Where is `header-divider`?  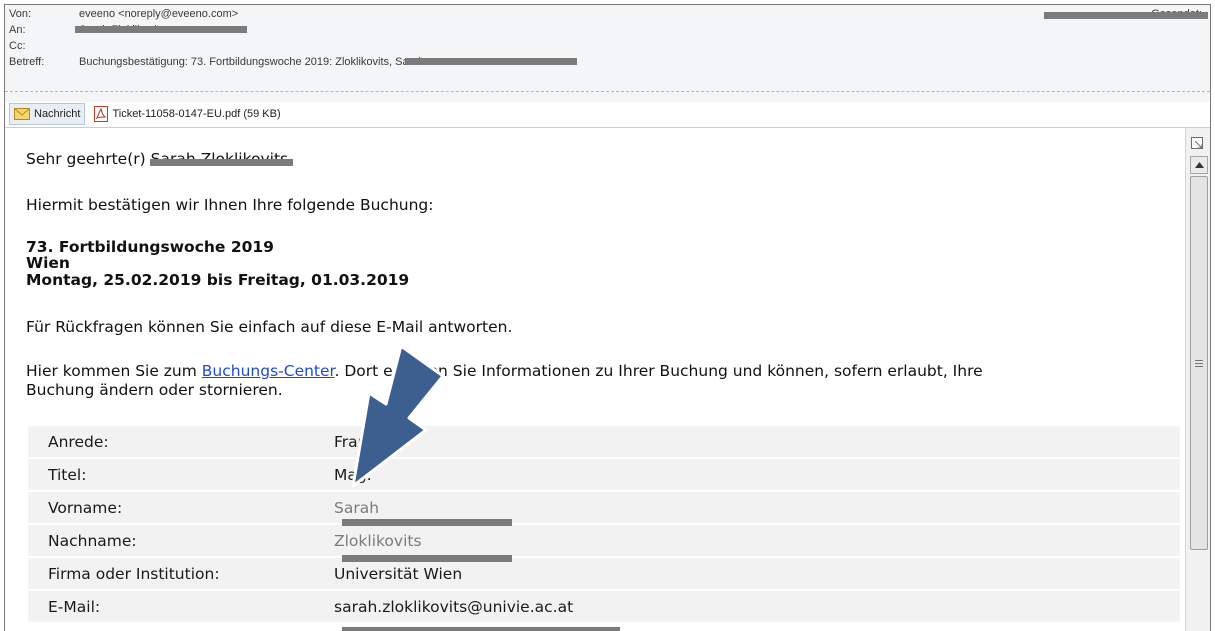 header-divider is located at coordinates (607, 91).